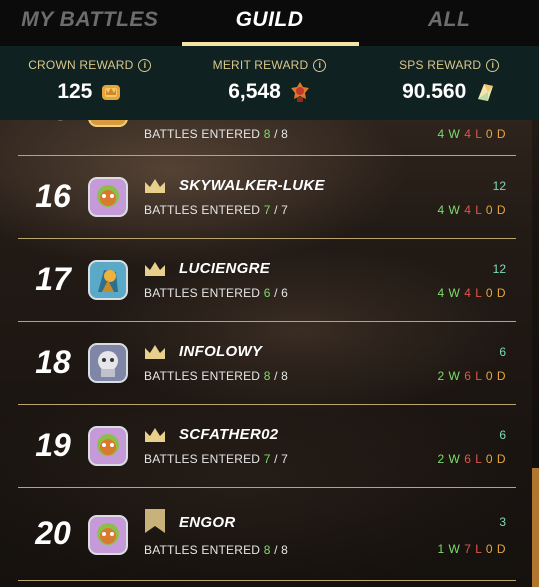 The image size is (539, 587). I want to click on tab-guild: GUILD, so click(270, 23).